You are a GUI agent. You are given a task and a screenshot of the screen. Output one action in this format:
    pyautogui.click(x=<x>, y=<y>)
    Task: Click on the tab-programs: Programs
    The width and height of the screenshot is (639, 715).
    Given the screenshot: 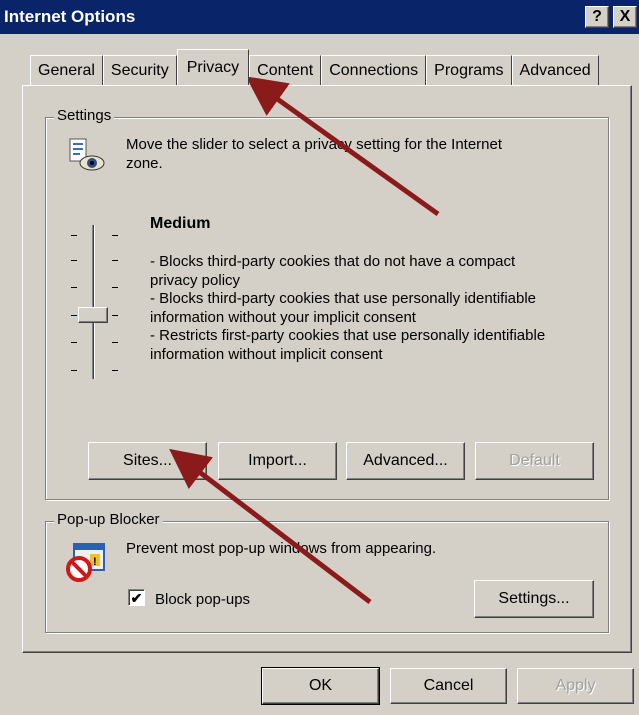 What is the action you would take?
    pyautogui.click(x=469, y=70)
    